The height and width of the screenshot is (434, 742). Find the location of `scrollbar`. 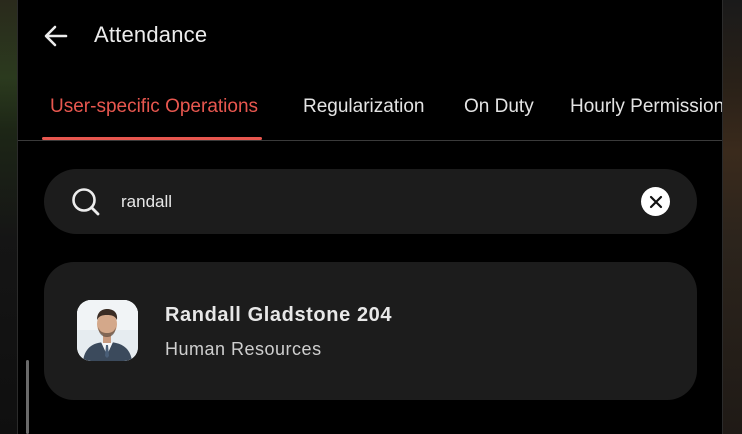

scrollbar is located at coordinates (27, 397).